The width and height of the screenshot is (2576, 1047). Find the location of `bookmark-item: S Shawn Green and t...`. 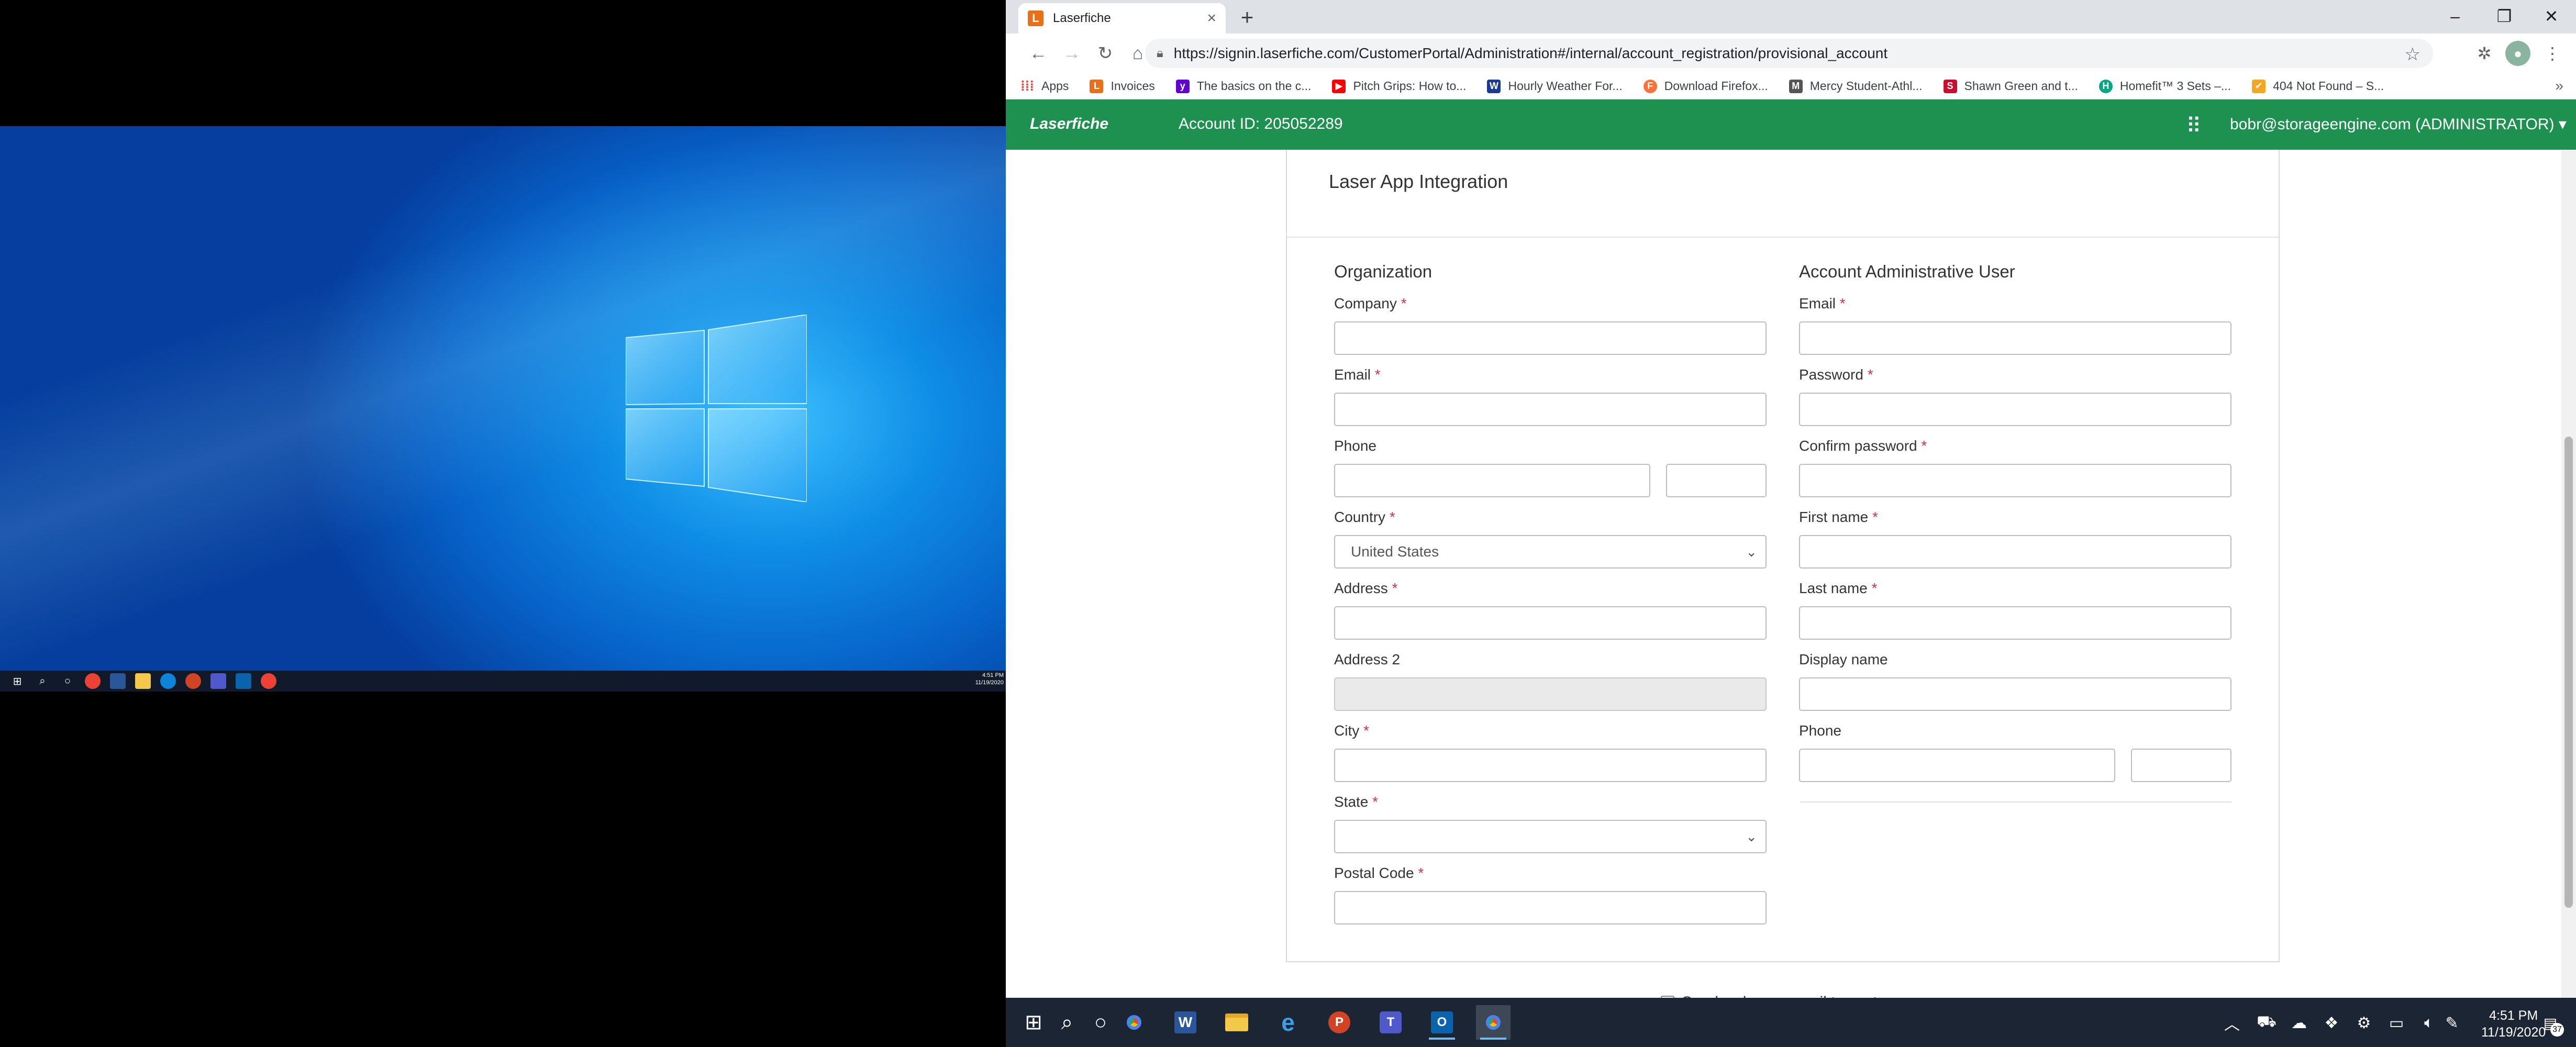

bookmark-item: S Shawn Green and t... is located at coordinates (2011, 86).